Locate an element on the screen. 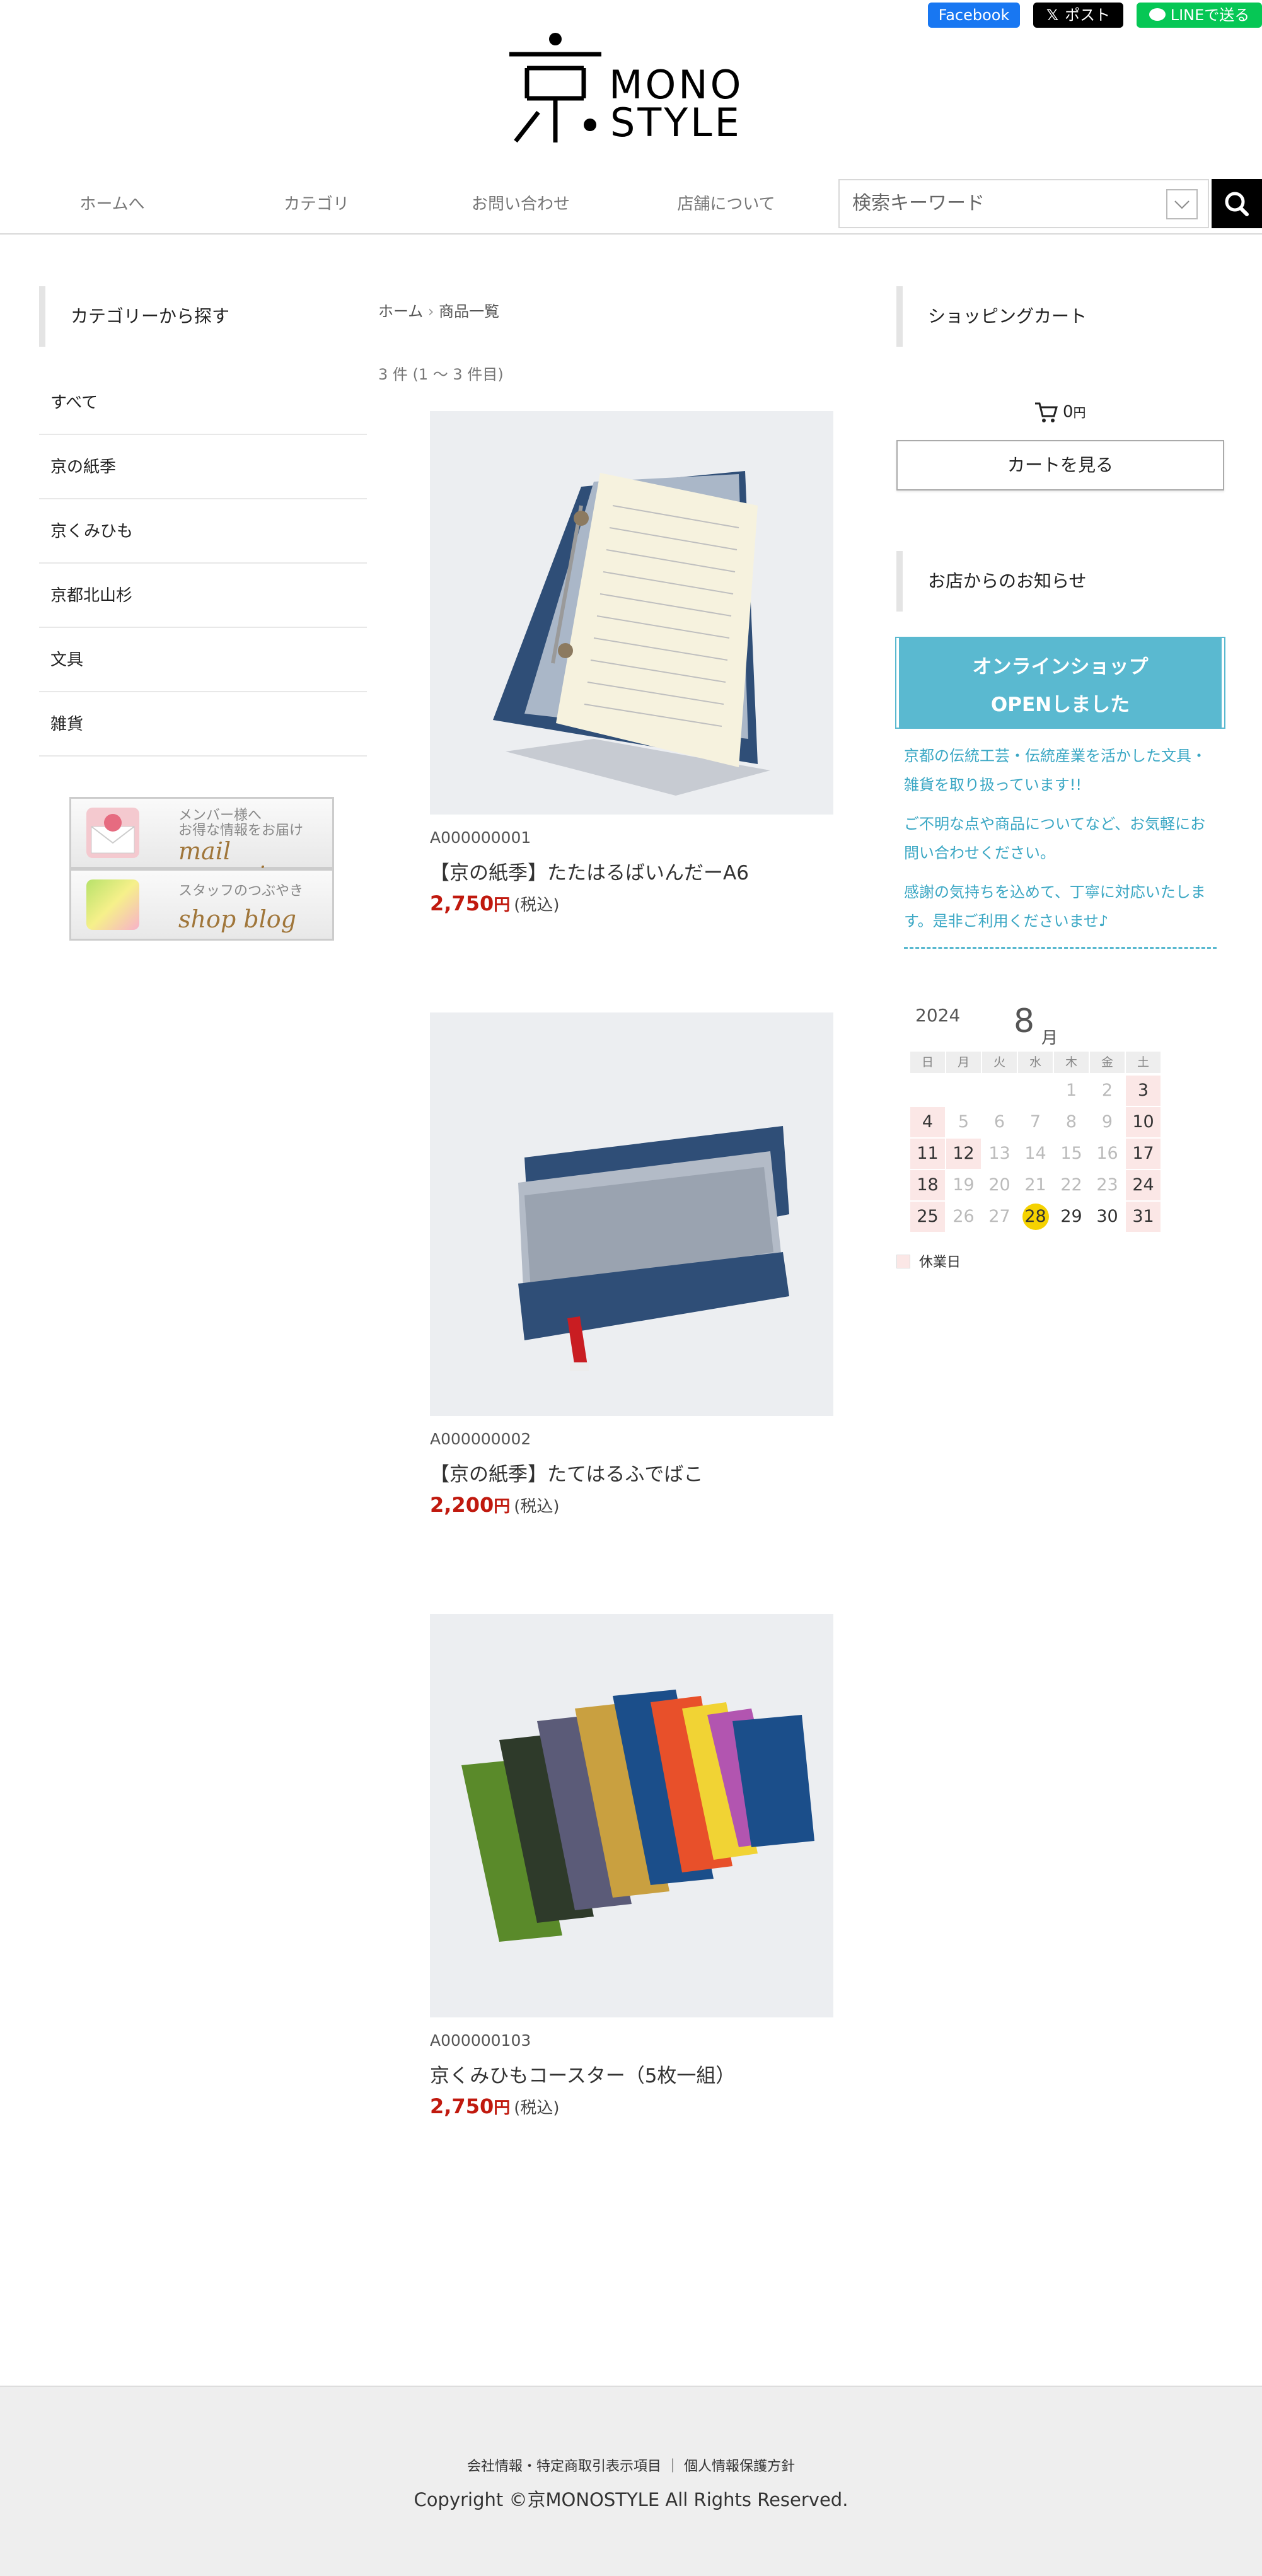  chevron-down-icon is located at coordinates (1182, 204).